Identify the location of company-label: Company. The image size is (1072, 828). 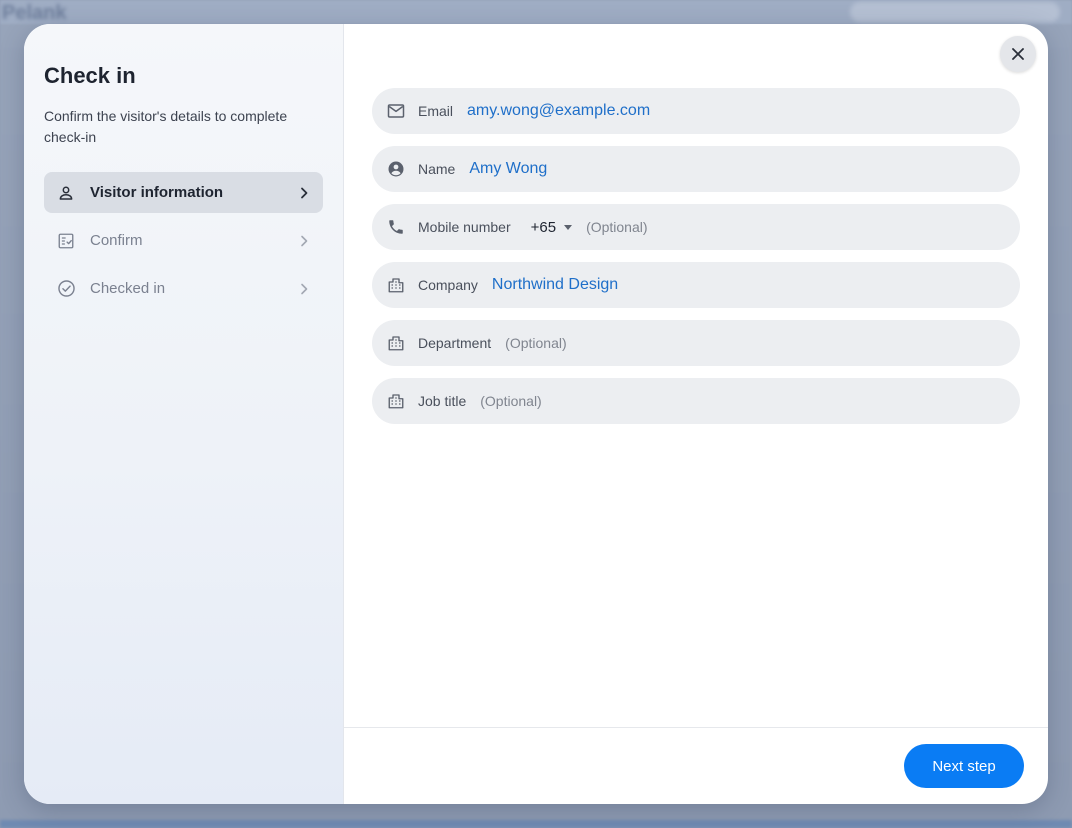
(448, 285).